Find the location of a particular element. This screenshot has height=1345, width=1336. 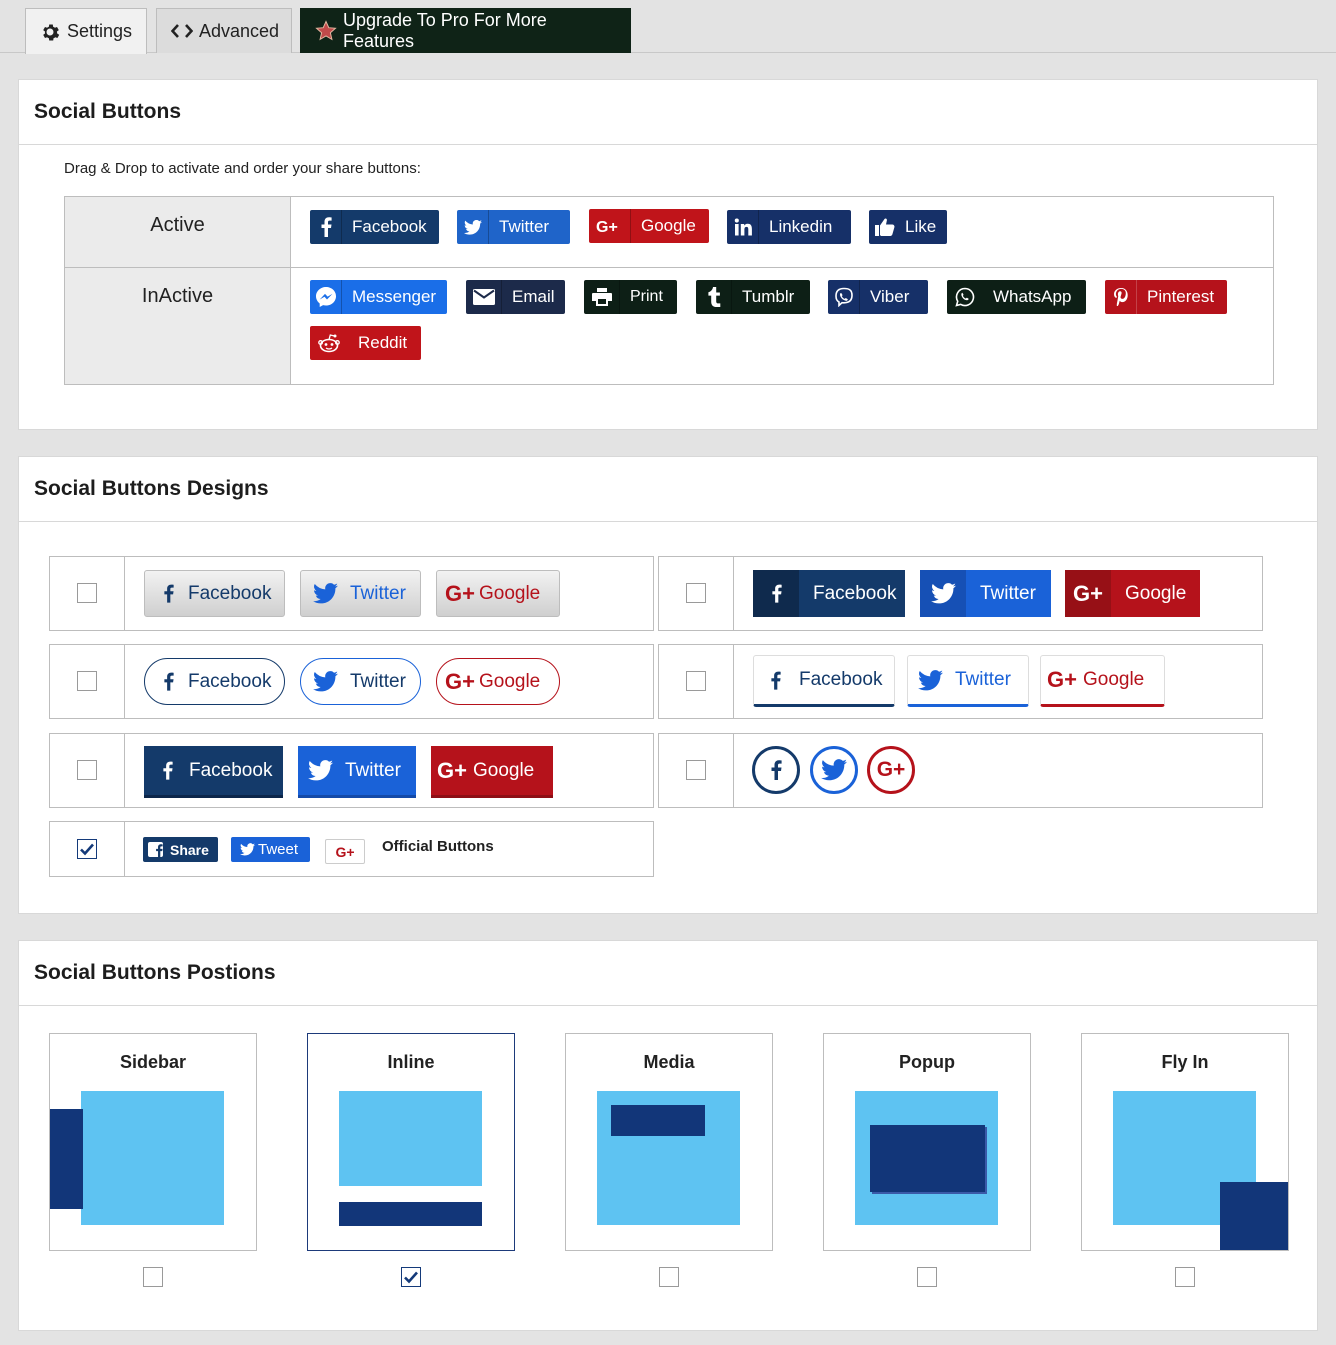

gear-icon is located at coordinates (50, 32).